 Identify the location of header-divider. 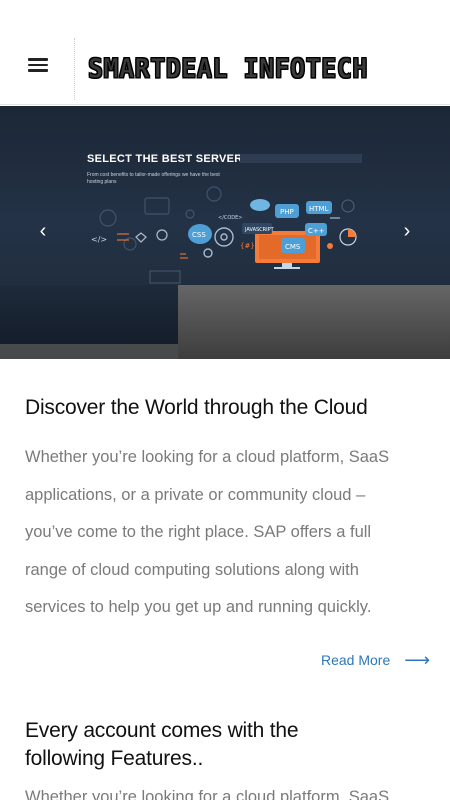
(74, 69).